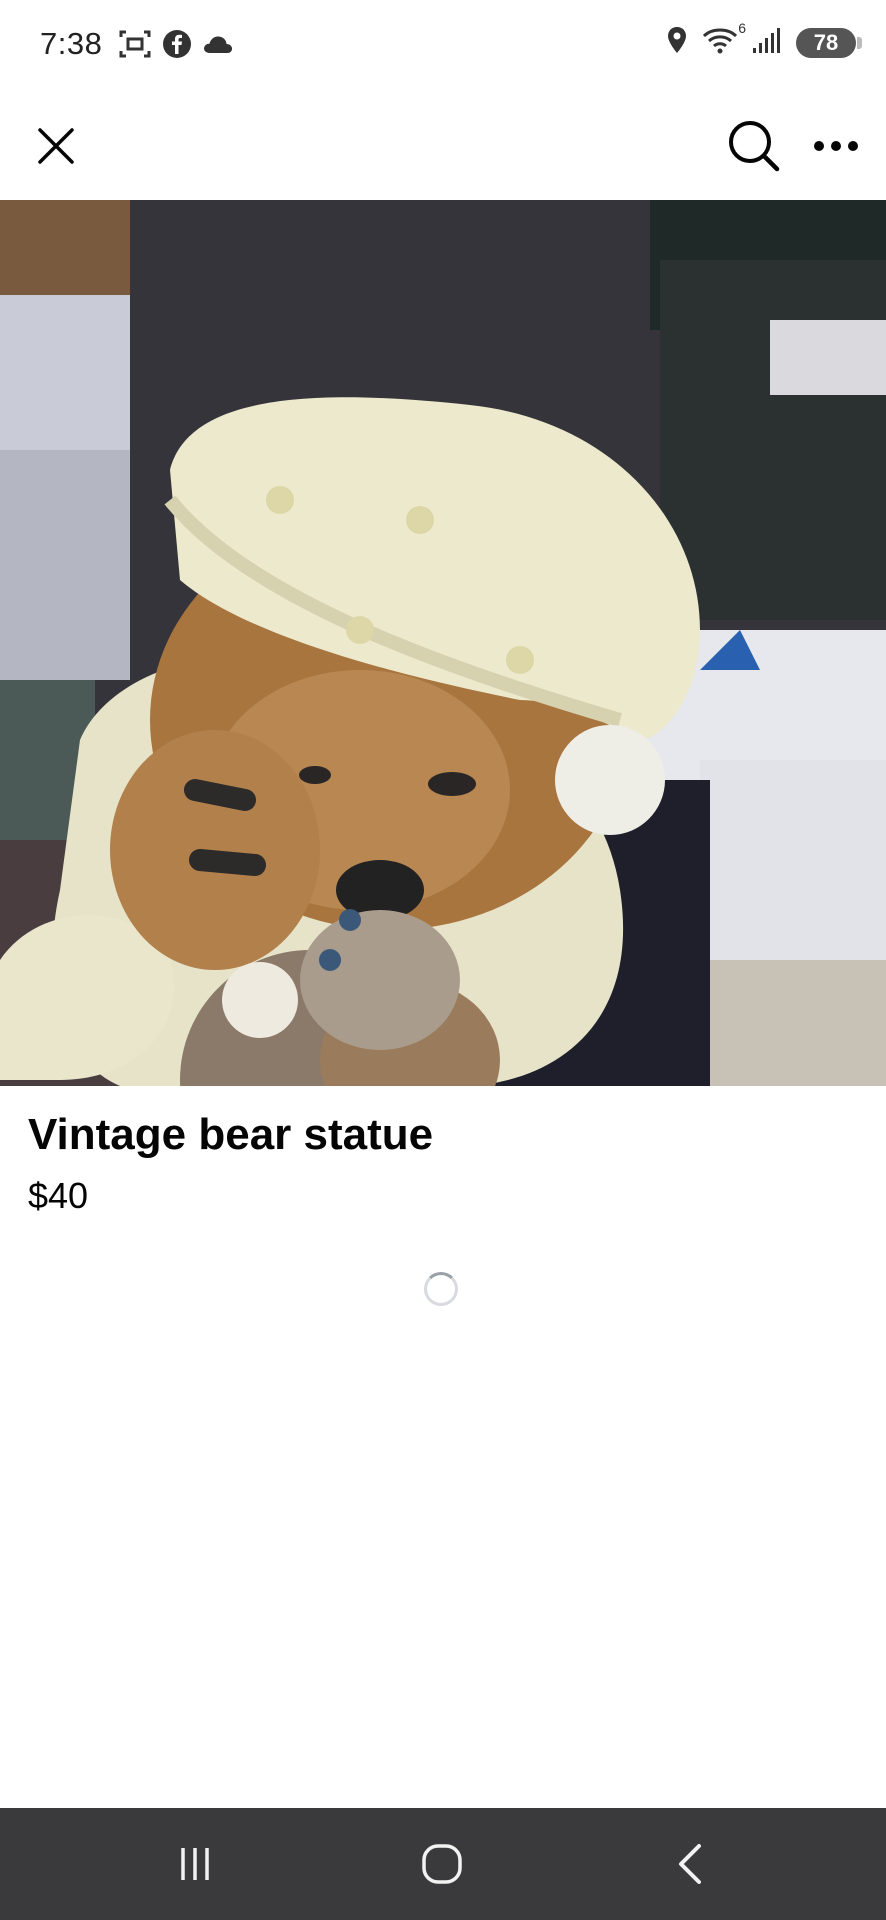 The width and height of the screenshot is (886, 1920). What do you see at coordinates (724, 39) in the screenshot?
I see `wifi-icon: 6` at bounding box center [724, 39].